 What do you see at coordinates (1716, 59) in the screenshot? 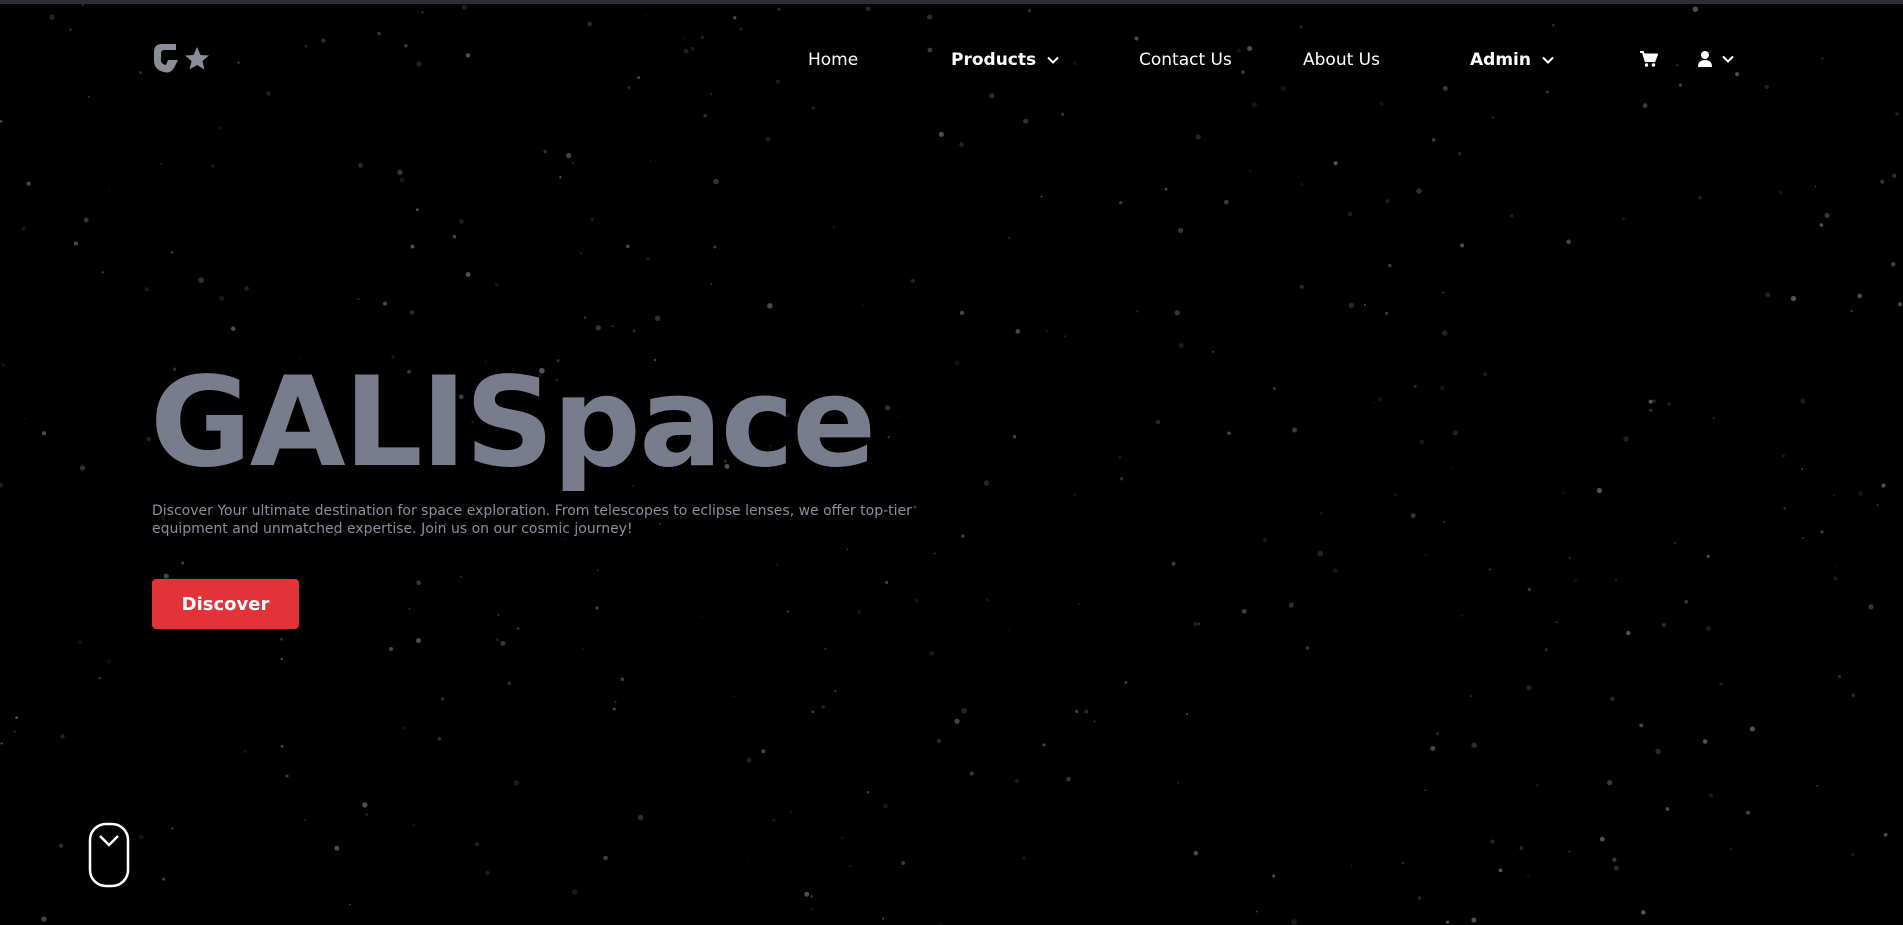
I see `user-menu-button` at bounding box center [1716, 59].